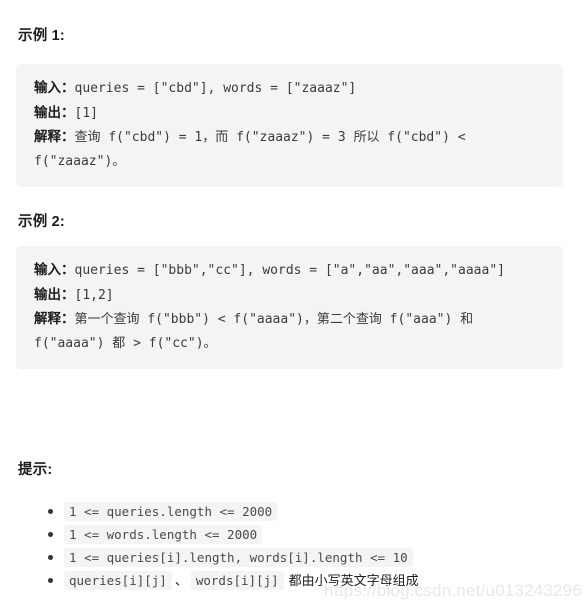 This screenshot has height=607, width=584. Describe the element at coordinates (289, 295) in the screenshot. I see `example-2-output-line: 输出：[1,2]` at that location.